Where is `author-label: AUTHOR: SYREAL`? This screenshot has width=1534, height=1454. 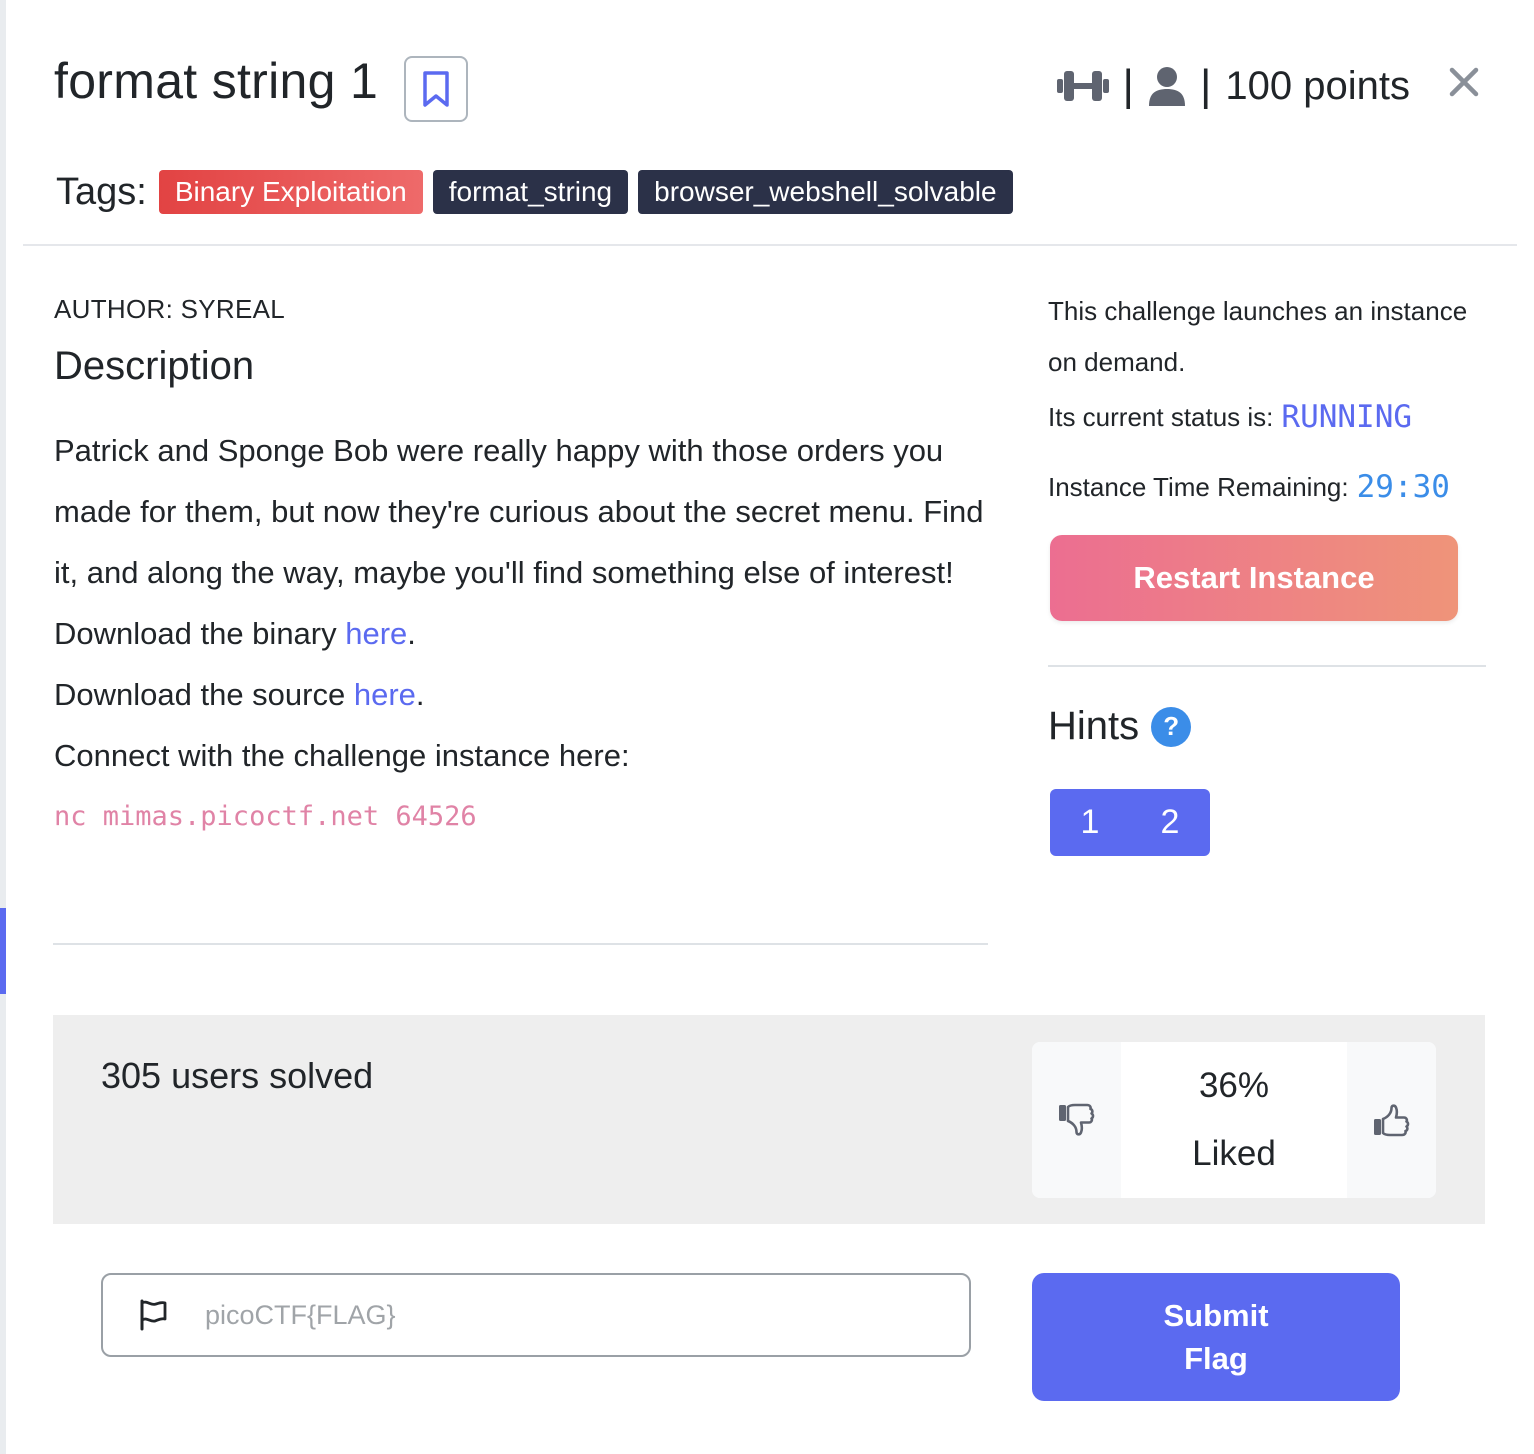 author-label: AUTHOR: SYREAL is located at coordinates (170, 309).